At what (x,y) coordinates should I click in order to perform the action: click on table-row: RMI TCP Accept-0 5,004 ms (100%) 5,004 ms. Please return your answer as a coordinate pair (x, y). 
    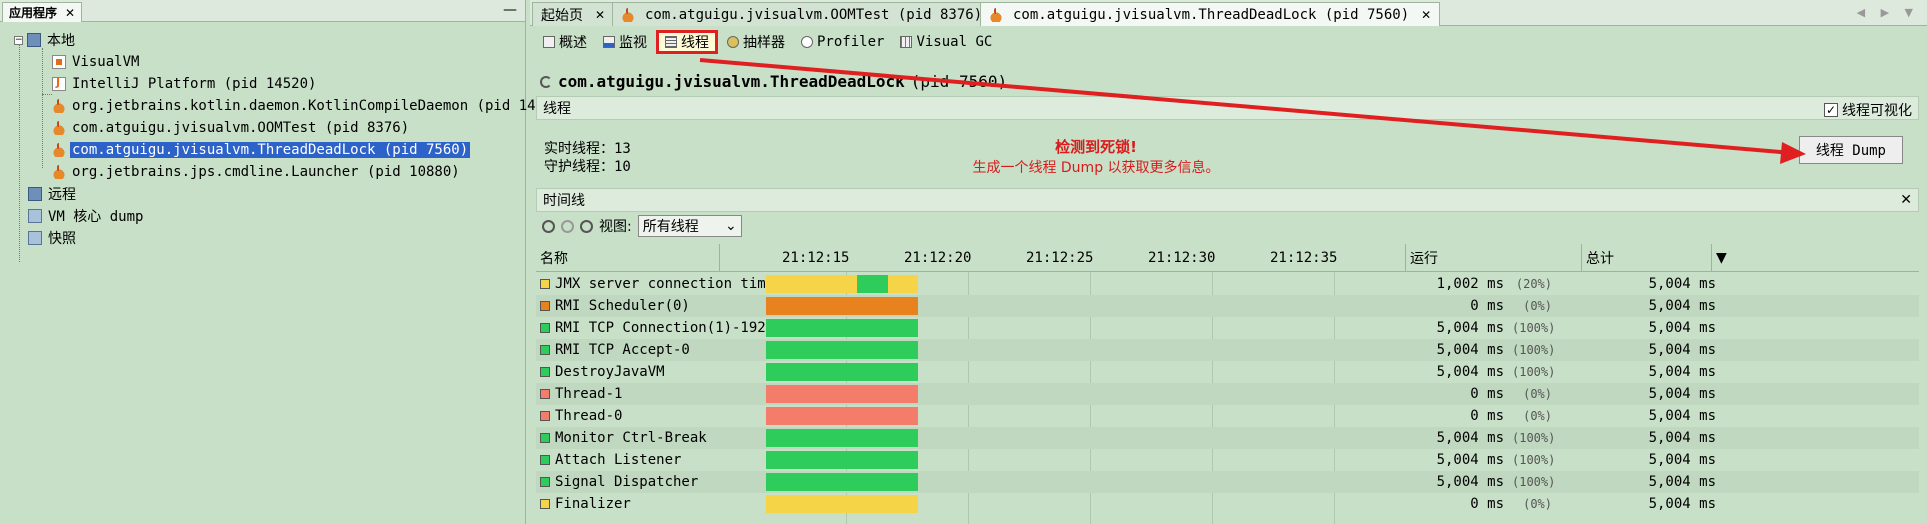
    Looking at the image, I should click on (1227, 350).